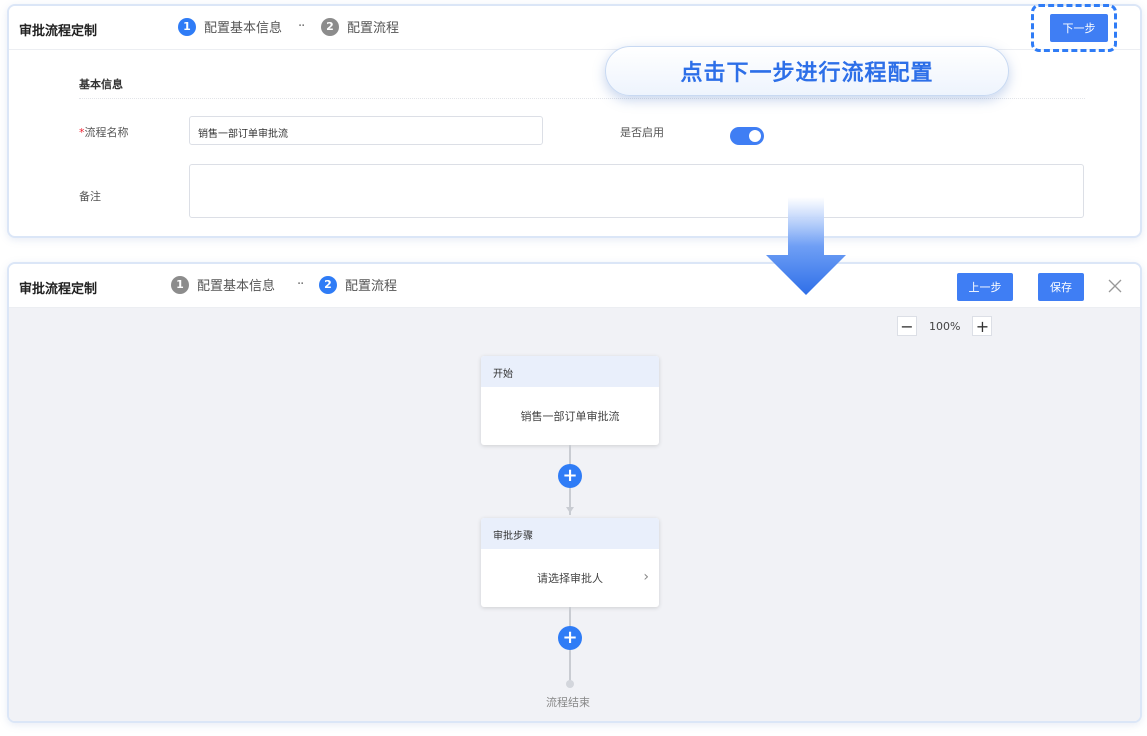 The image size is (1147, 736). I want to click on zoom-controls: − 100% +, so click(945, 326).